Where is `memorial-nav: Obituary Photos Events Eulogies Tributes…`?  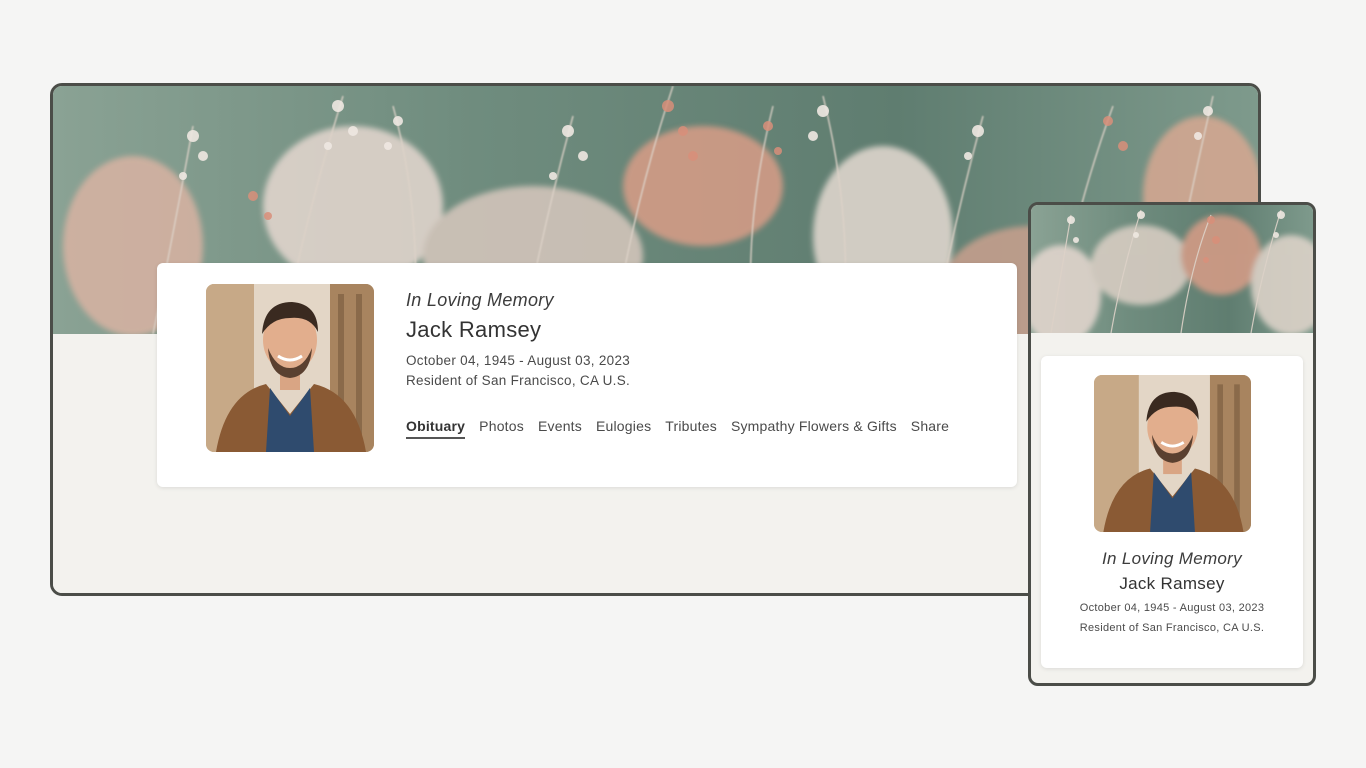 memorial-nav: Obituary Photos Events Eulogies Tributes… is located at coordinates (677, 428).